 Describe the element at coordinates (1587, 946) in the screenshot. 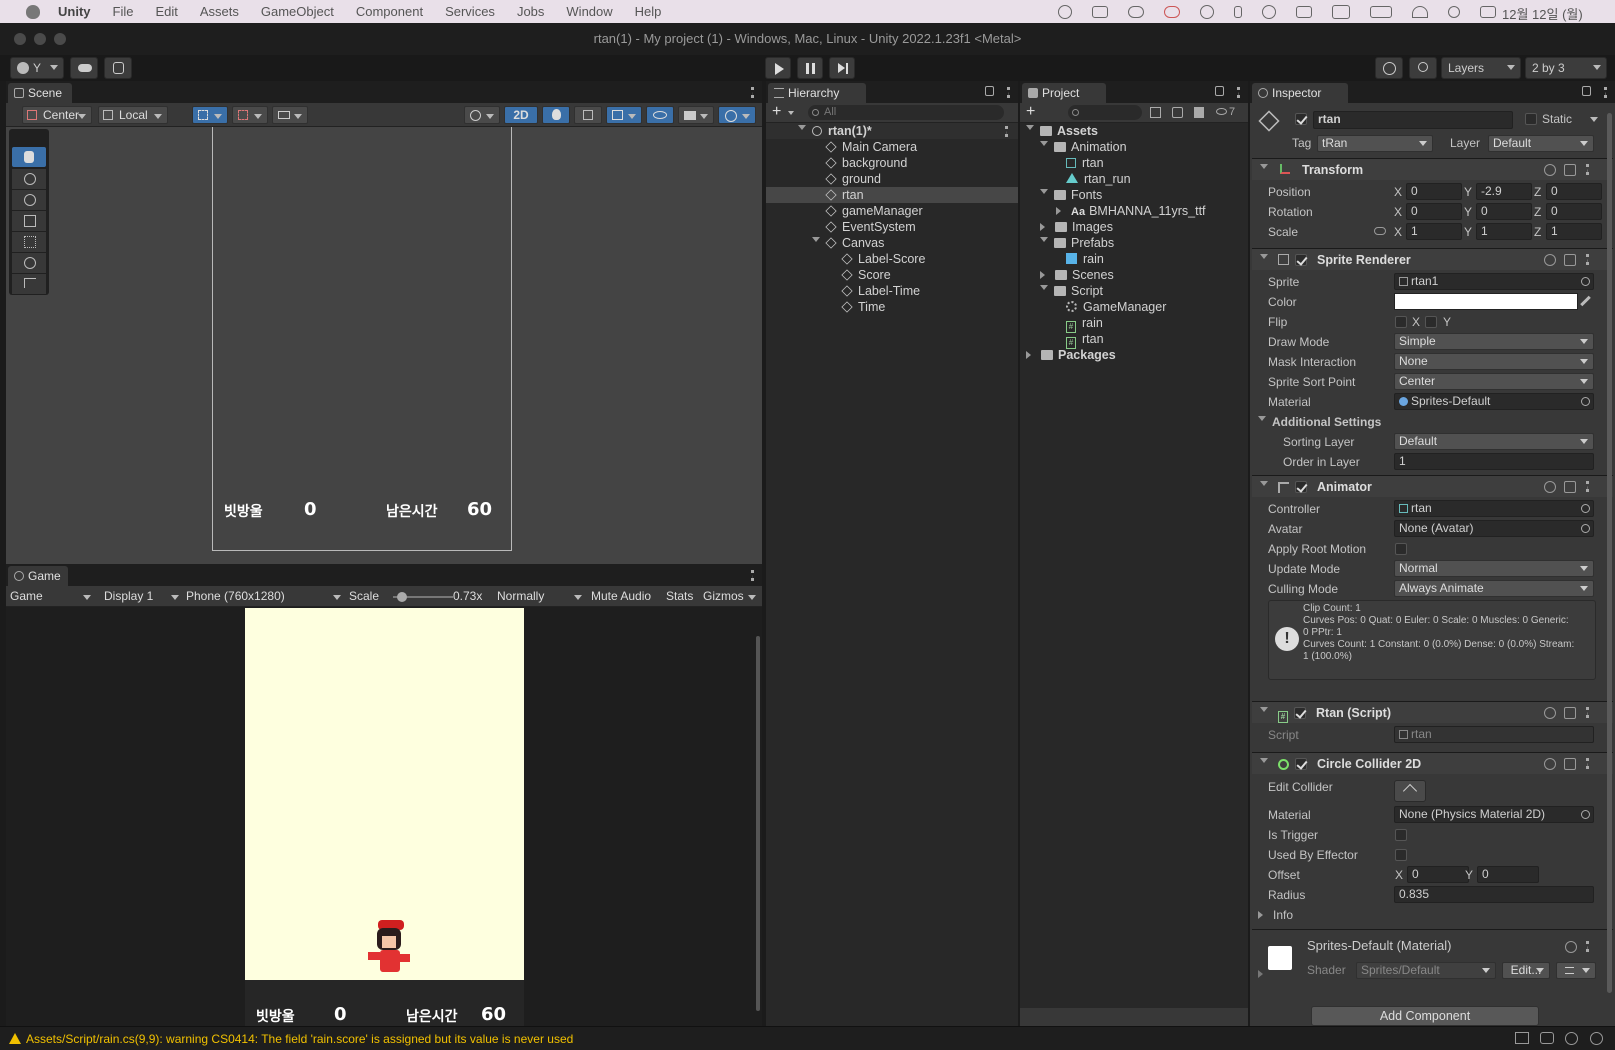

I see `material-menu-icon` at that location.